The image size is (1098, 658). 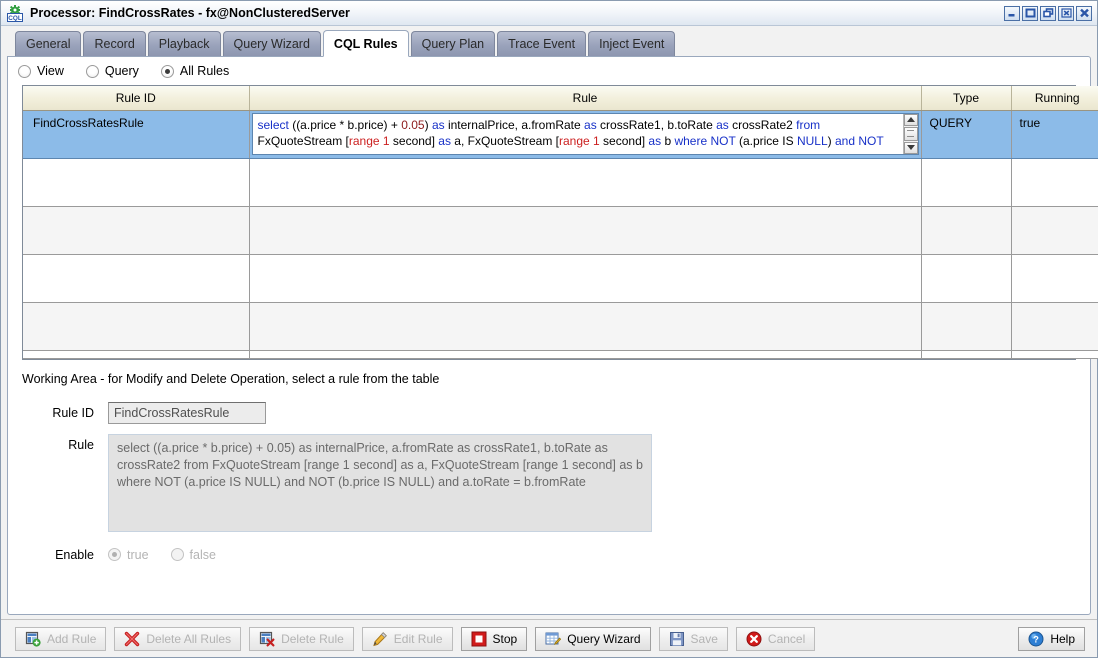 What do you see at coordinates (704, 638) in the screenshot?
I see `save-label: Save` at bounding box center [704, 638].